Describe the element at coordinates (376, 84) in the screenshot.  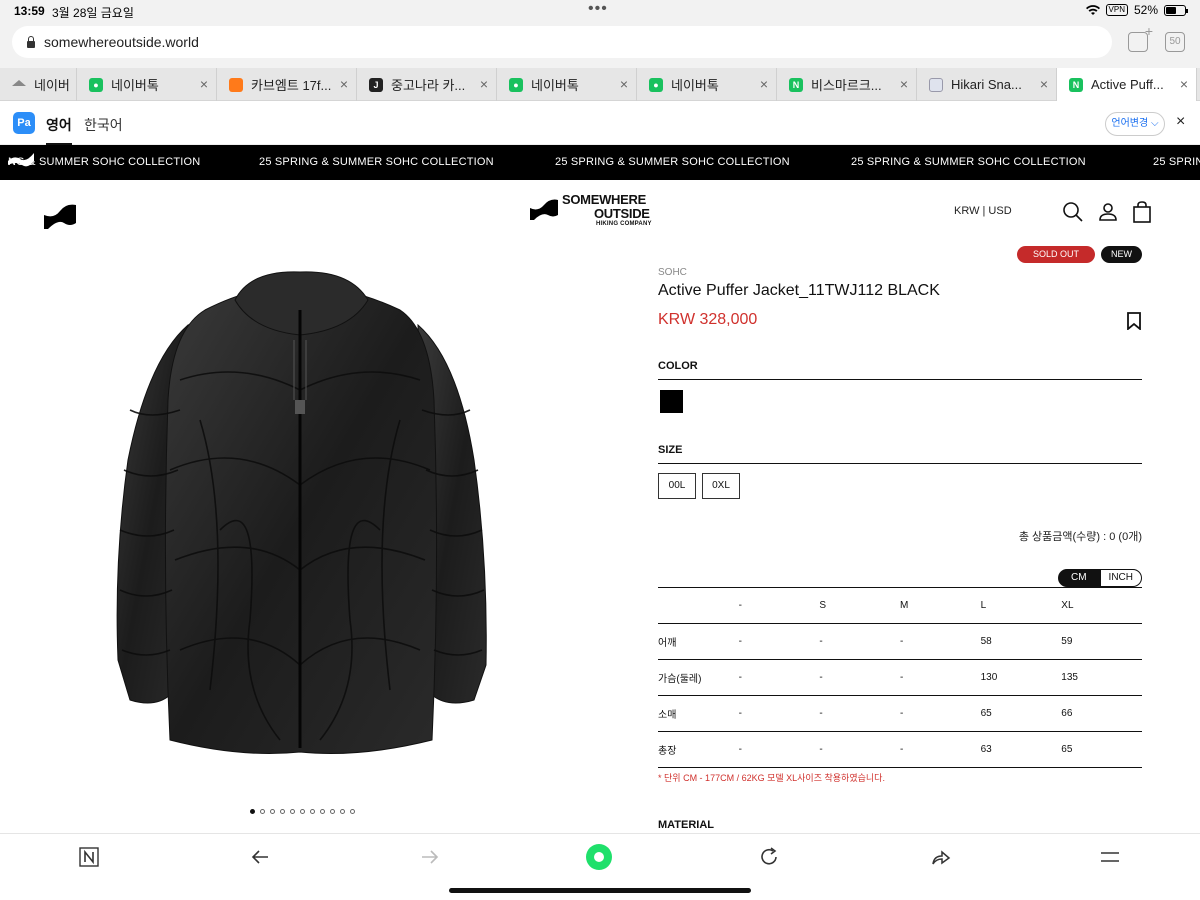
I see `joonggonara-icon: J` at that location.